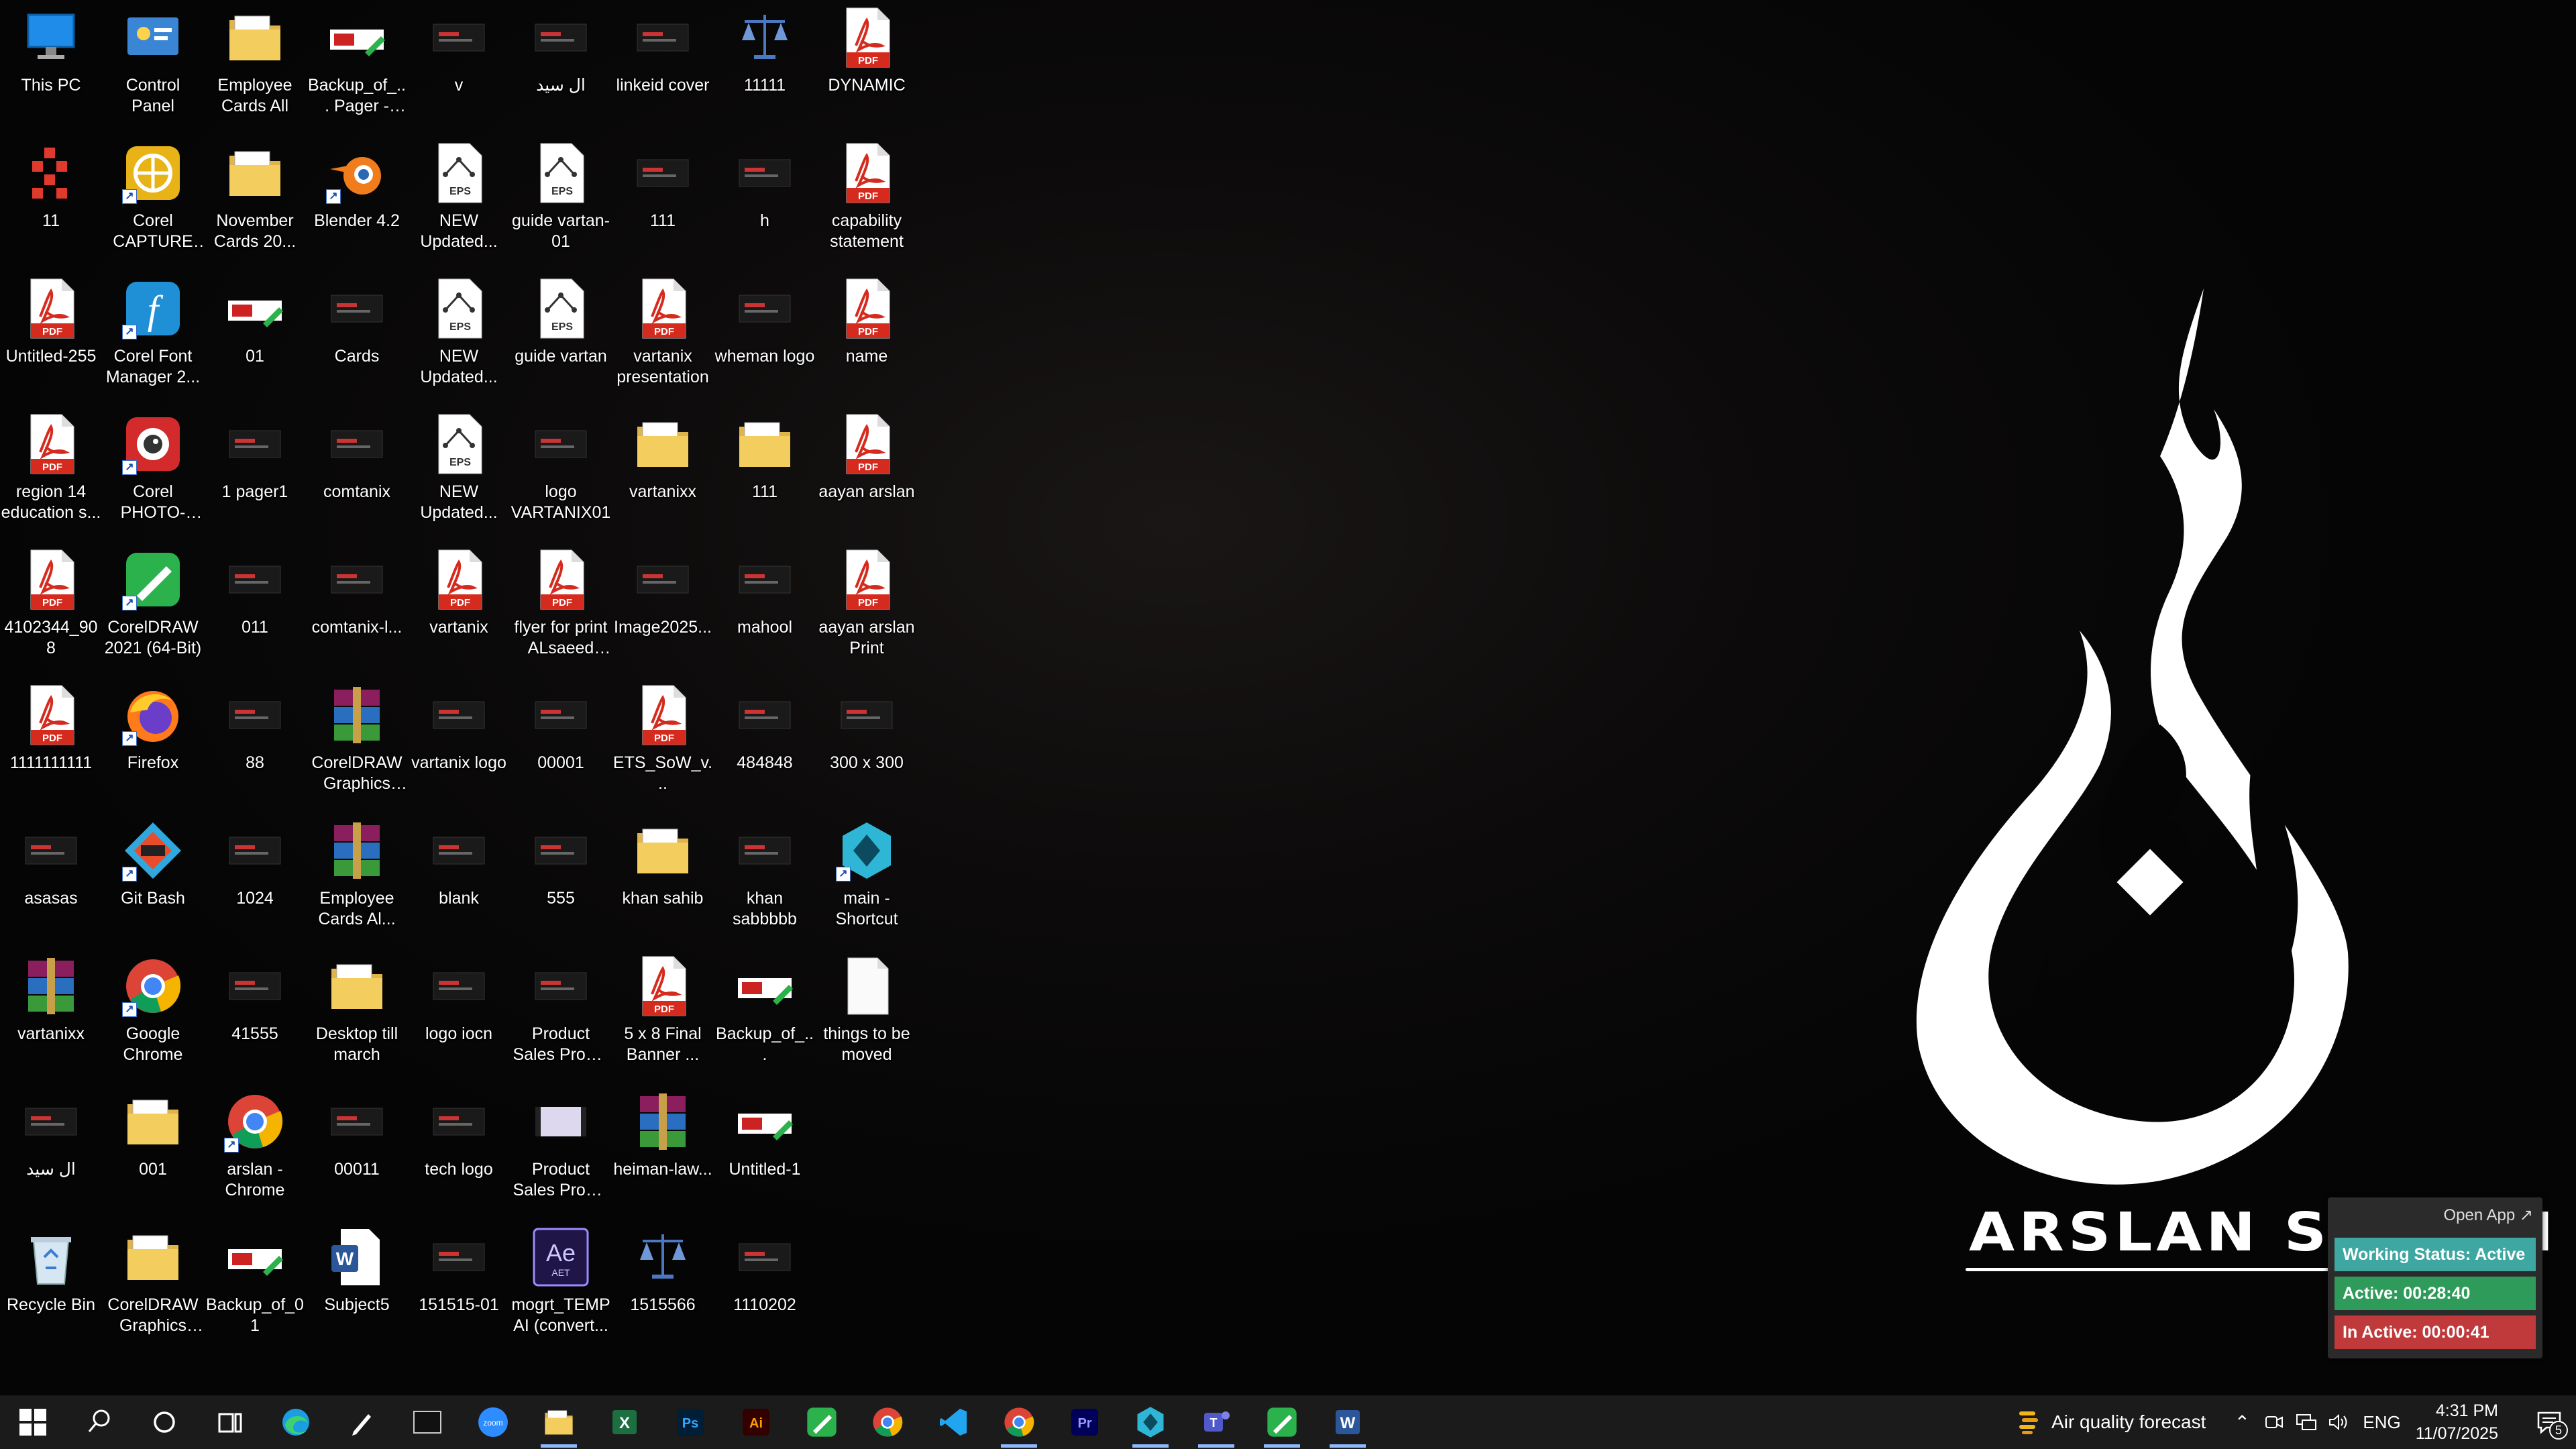 This screenshot has width=2576, height=1449. I want to click on desktop-icon-arslan-chrome: ↗ arslan - Chrome, so click(255, 1152).